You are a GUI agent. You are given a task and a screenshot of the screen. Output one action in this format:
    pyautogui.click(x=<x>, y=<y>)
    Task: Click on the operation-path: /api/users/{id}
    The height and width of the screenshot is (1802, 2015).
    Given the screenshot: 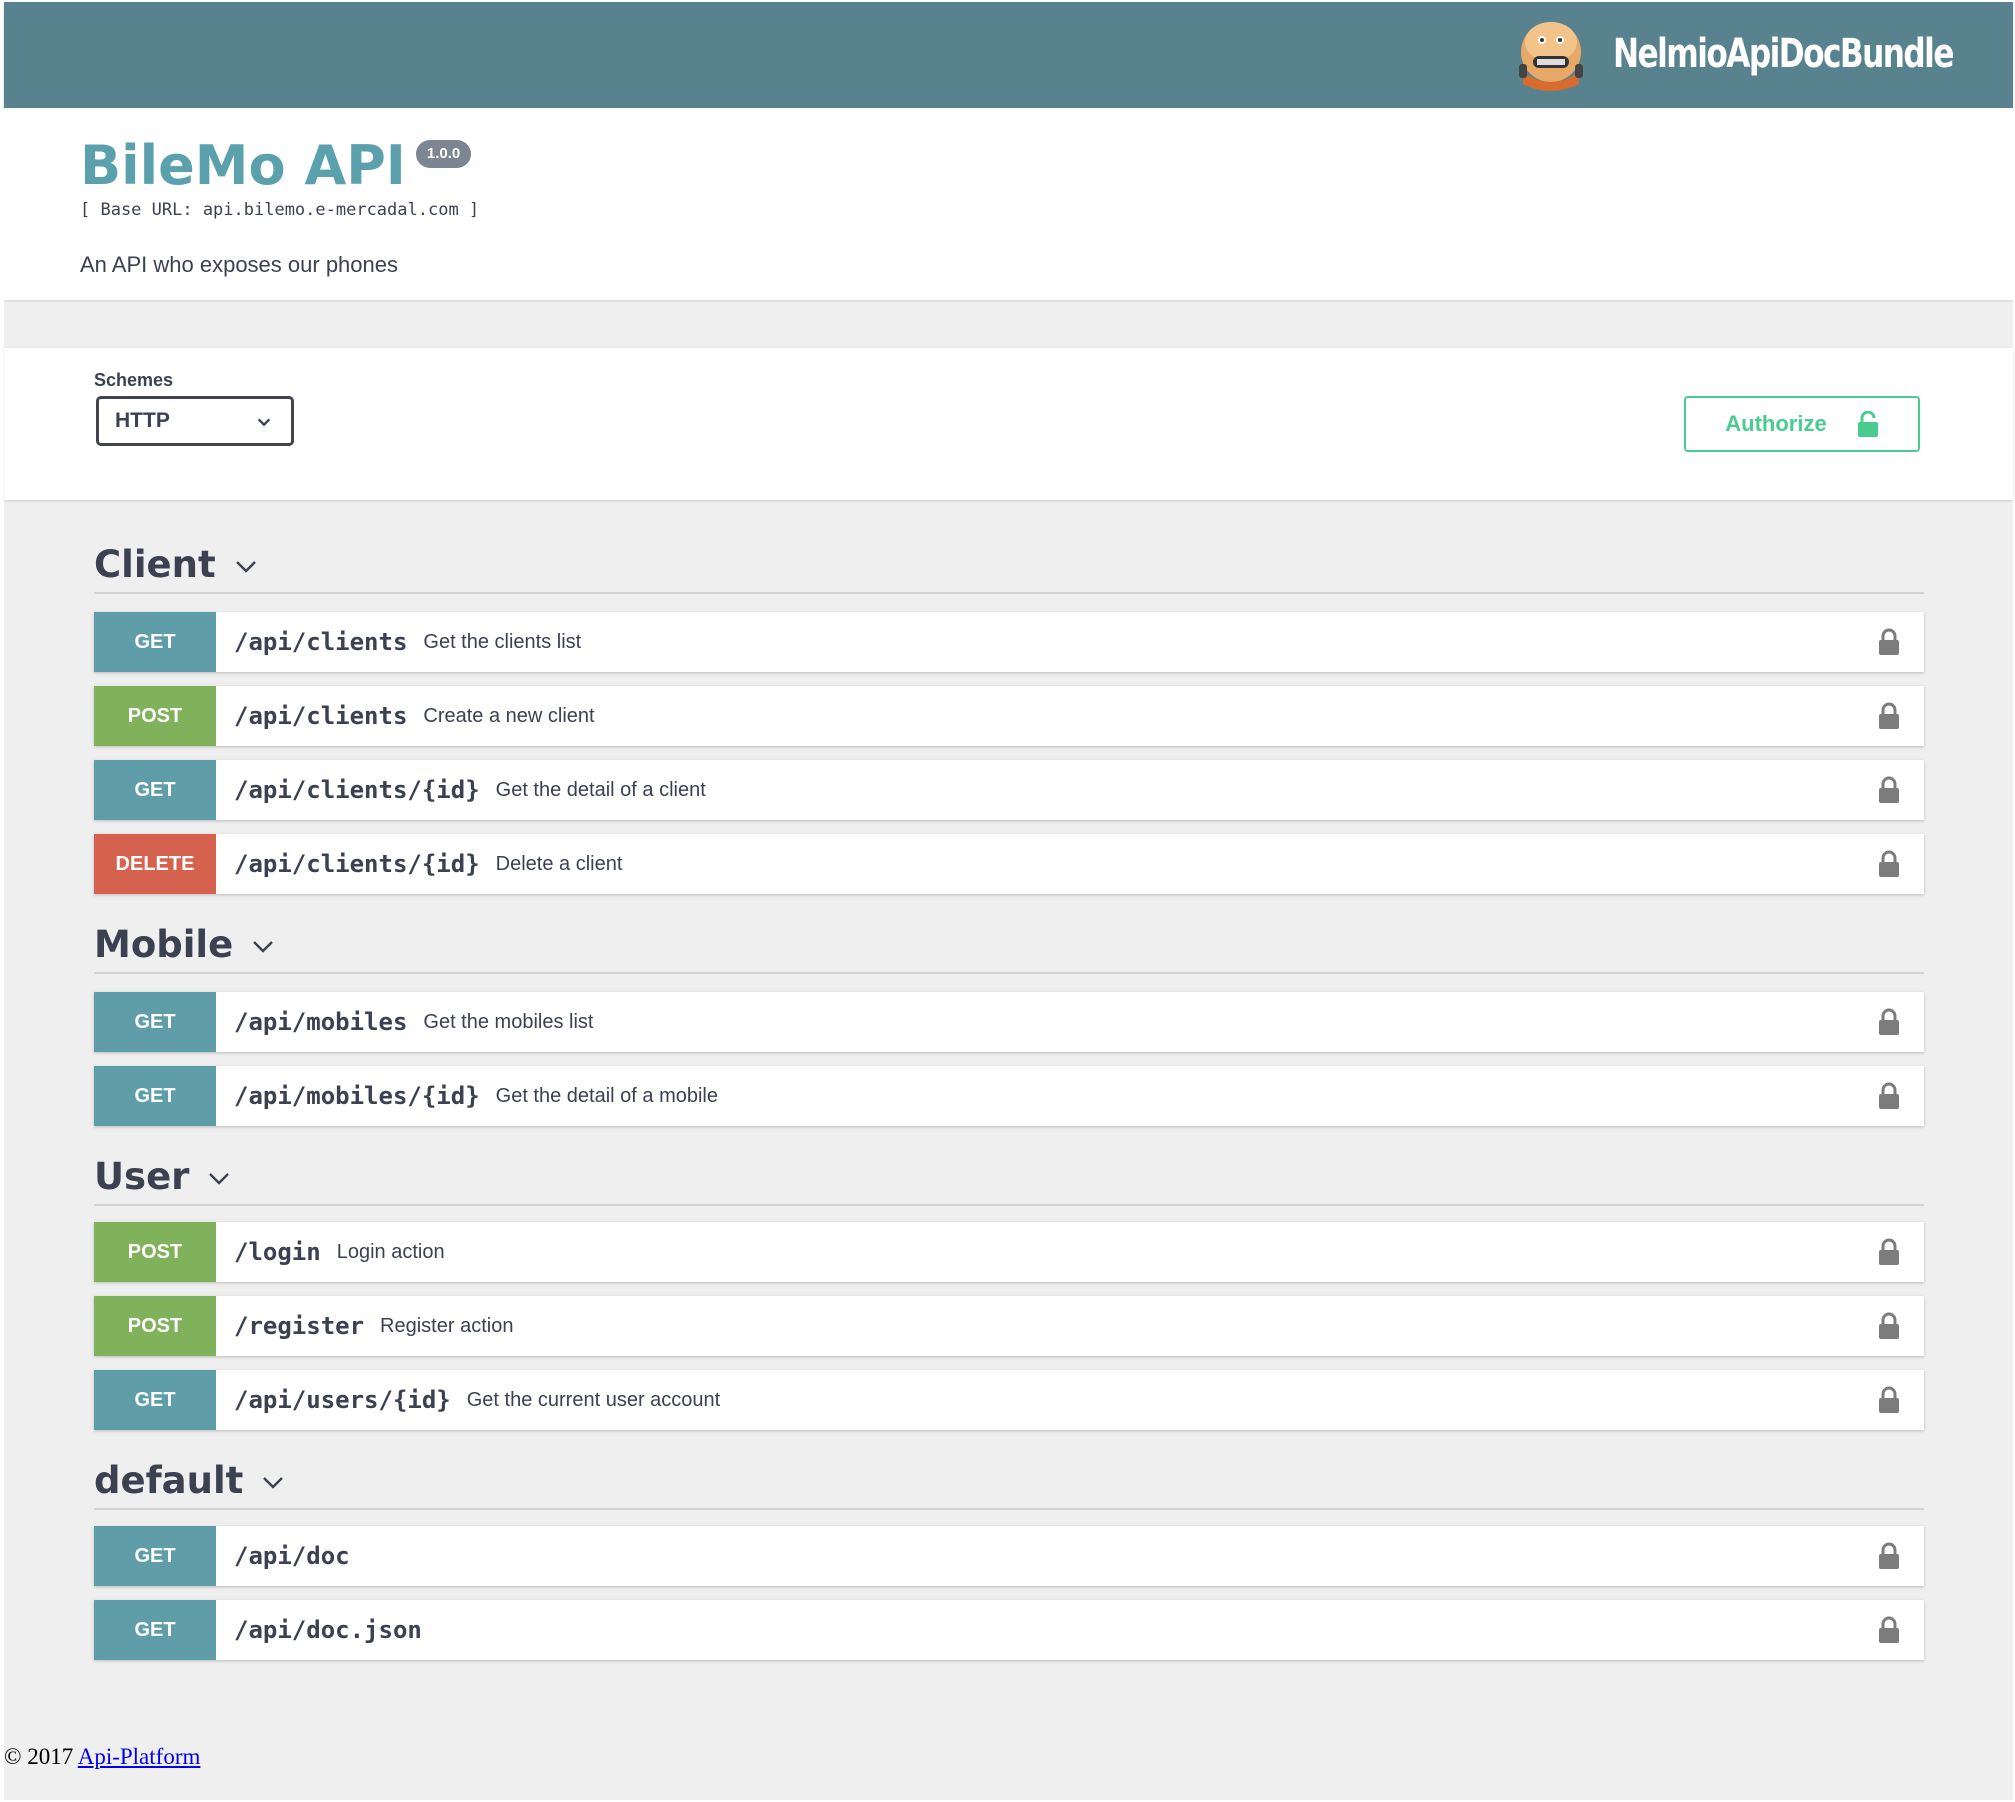 What is the action you would take?
    pyautogui.click(x=342, y=1400)
    